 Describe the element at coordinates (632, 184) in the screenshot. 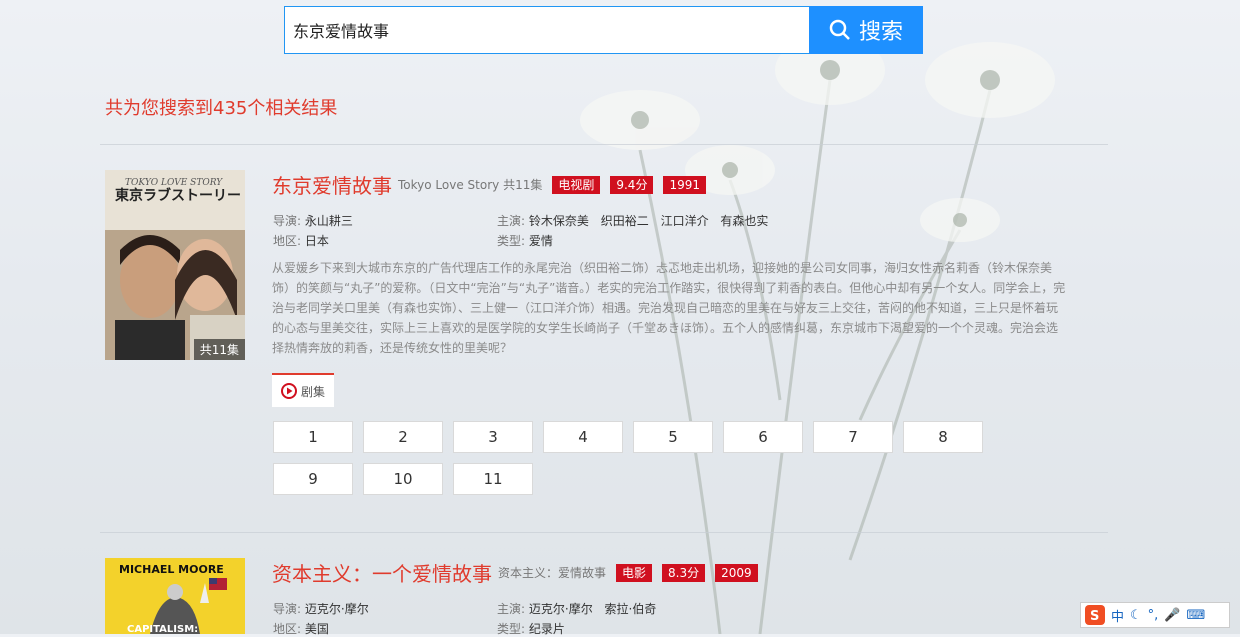

I see `tag-rating: 9.4分` at that location.